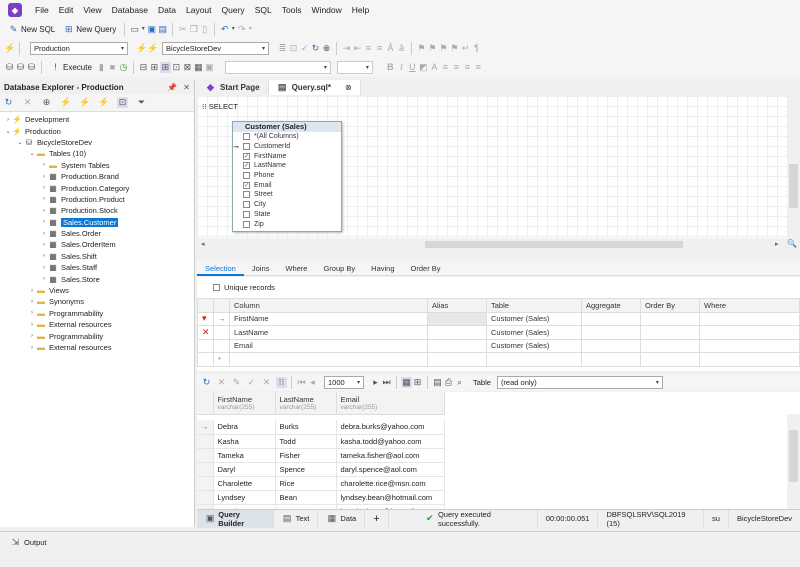 The image size is (800, 567). What do you see at coordinates (101, 67) in the screenshot?
I see `execute-step-icon: ▮` at bounding box center [101, 67].